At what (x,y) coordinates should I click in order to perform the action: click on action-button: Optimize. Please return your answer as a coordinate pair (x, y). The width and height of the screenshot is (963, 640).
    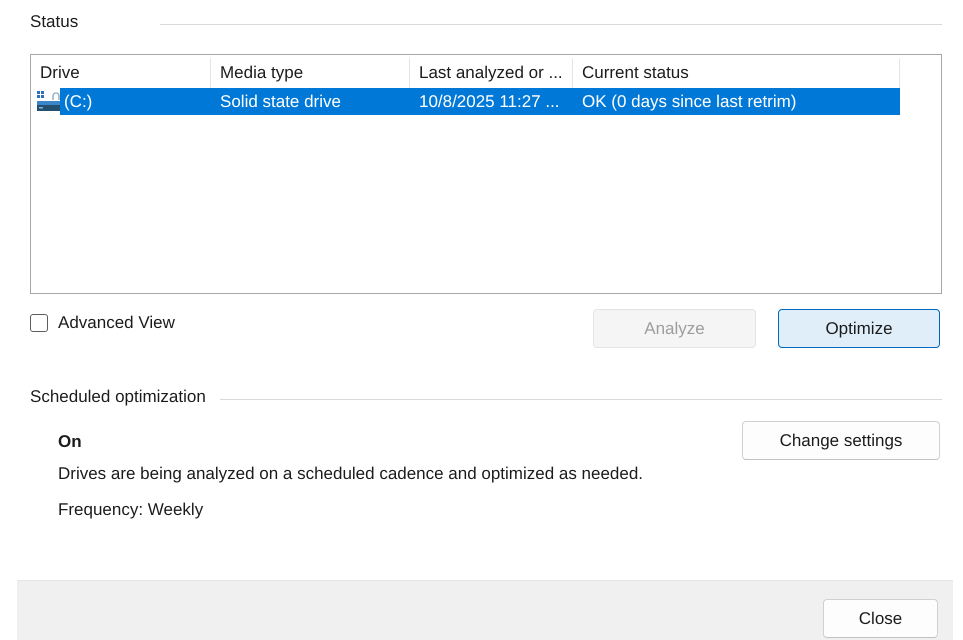
    Looking at the image, I should click on (859, 328).